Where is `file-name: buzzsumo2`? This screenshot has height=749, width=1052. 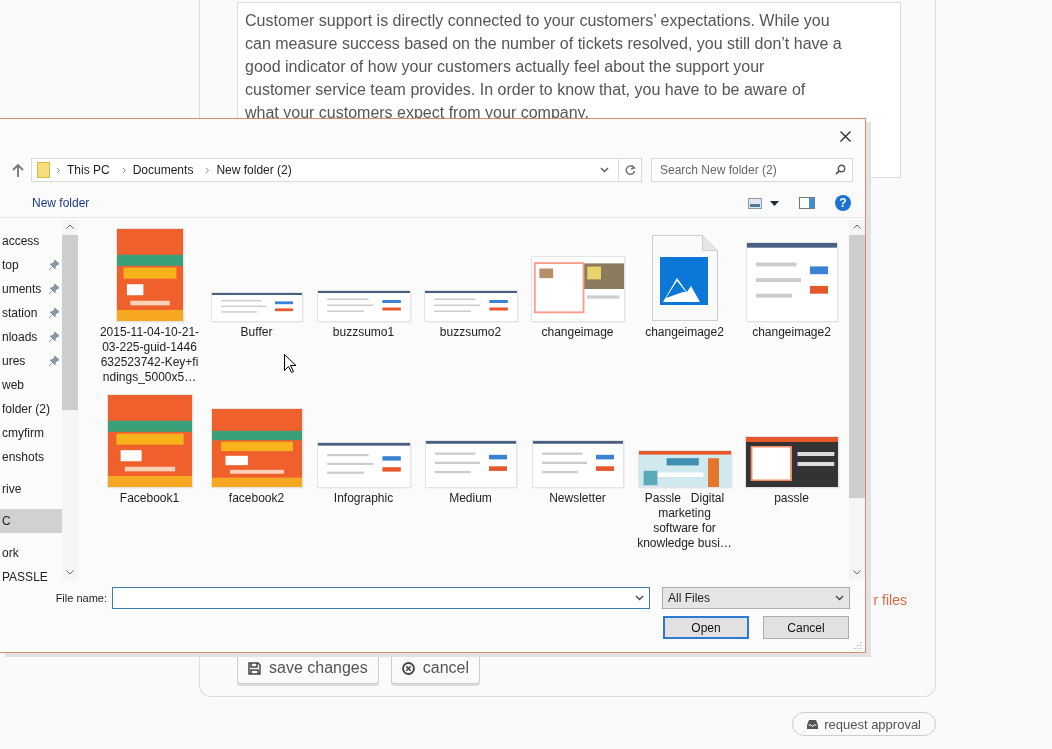
file-name: buzzsumo2 is located at coordinates (470, 355).